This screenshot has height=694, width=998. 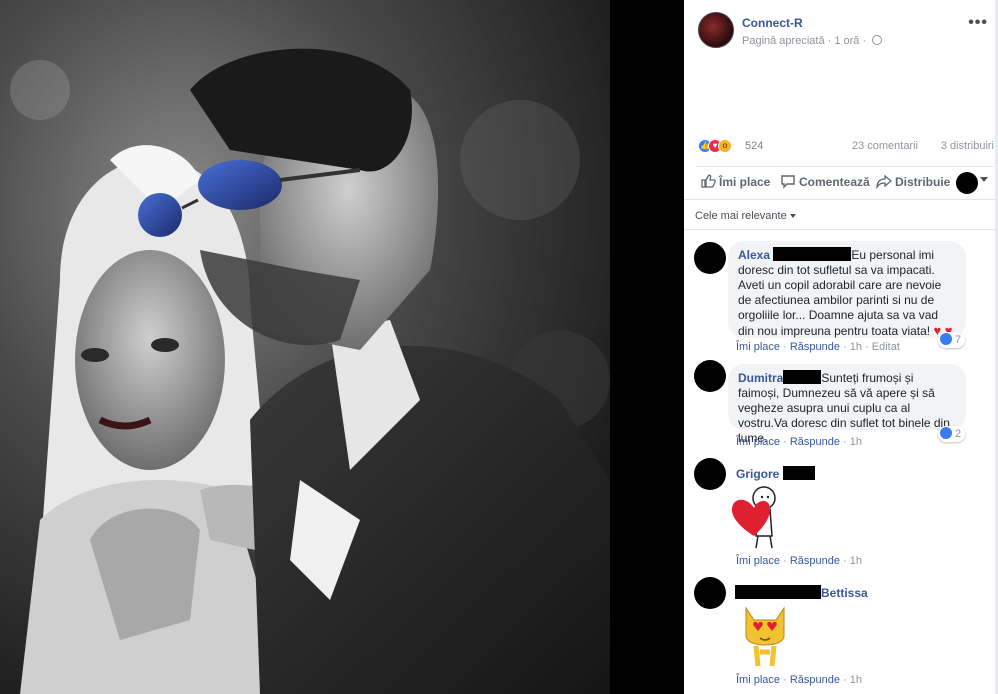 I want to click on comment-button: Comentează, so click(x=825, y=181).